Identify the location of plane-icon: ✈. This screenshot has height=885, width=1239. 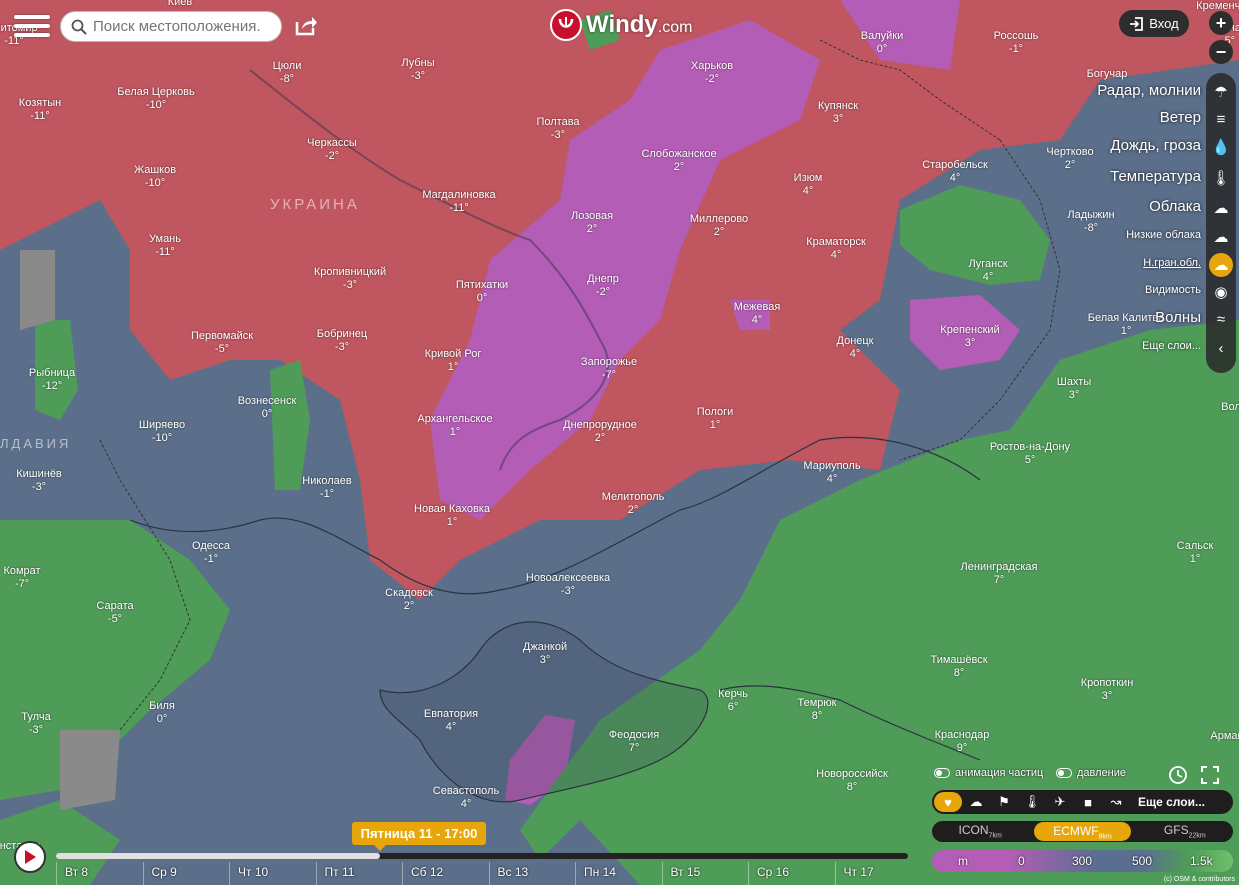
(1060, 802).